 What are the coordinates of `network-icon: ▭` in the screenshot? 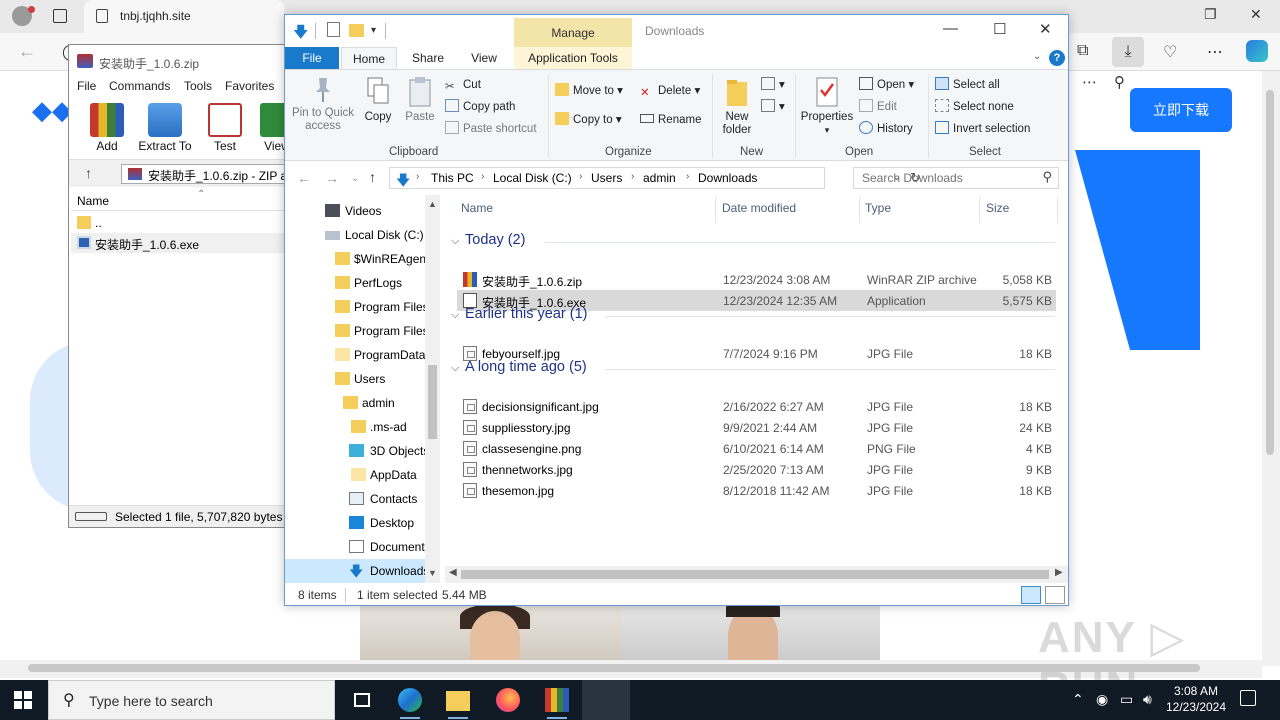 It's located at (1126, 699).